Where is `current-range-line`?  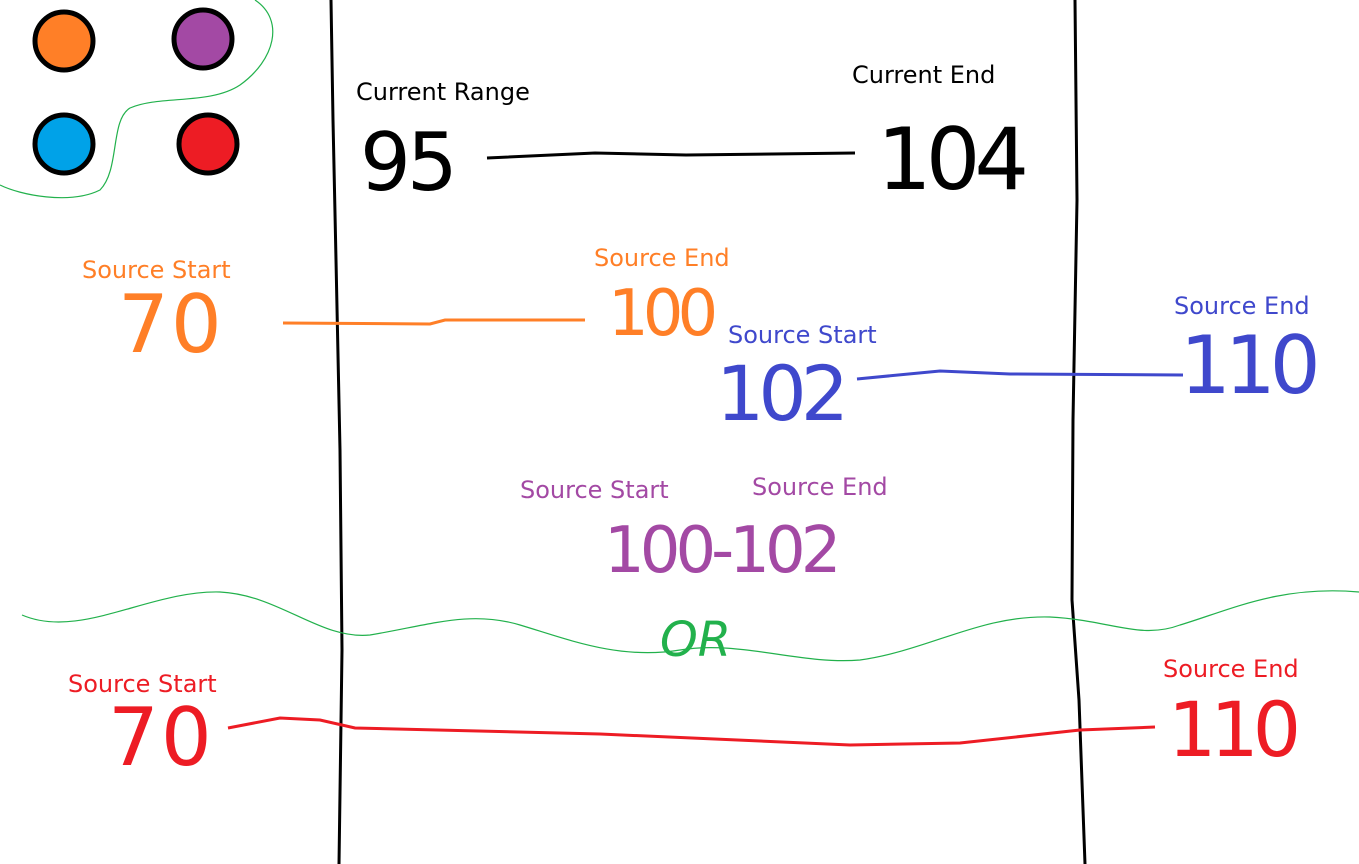 current-range-line is located at coordinates (671, 155).